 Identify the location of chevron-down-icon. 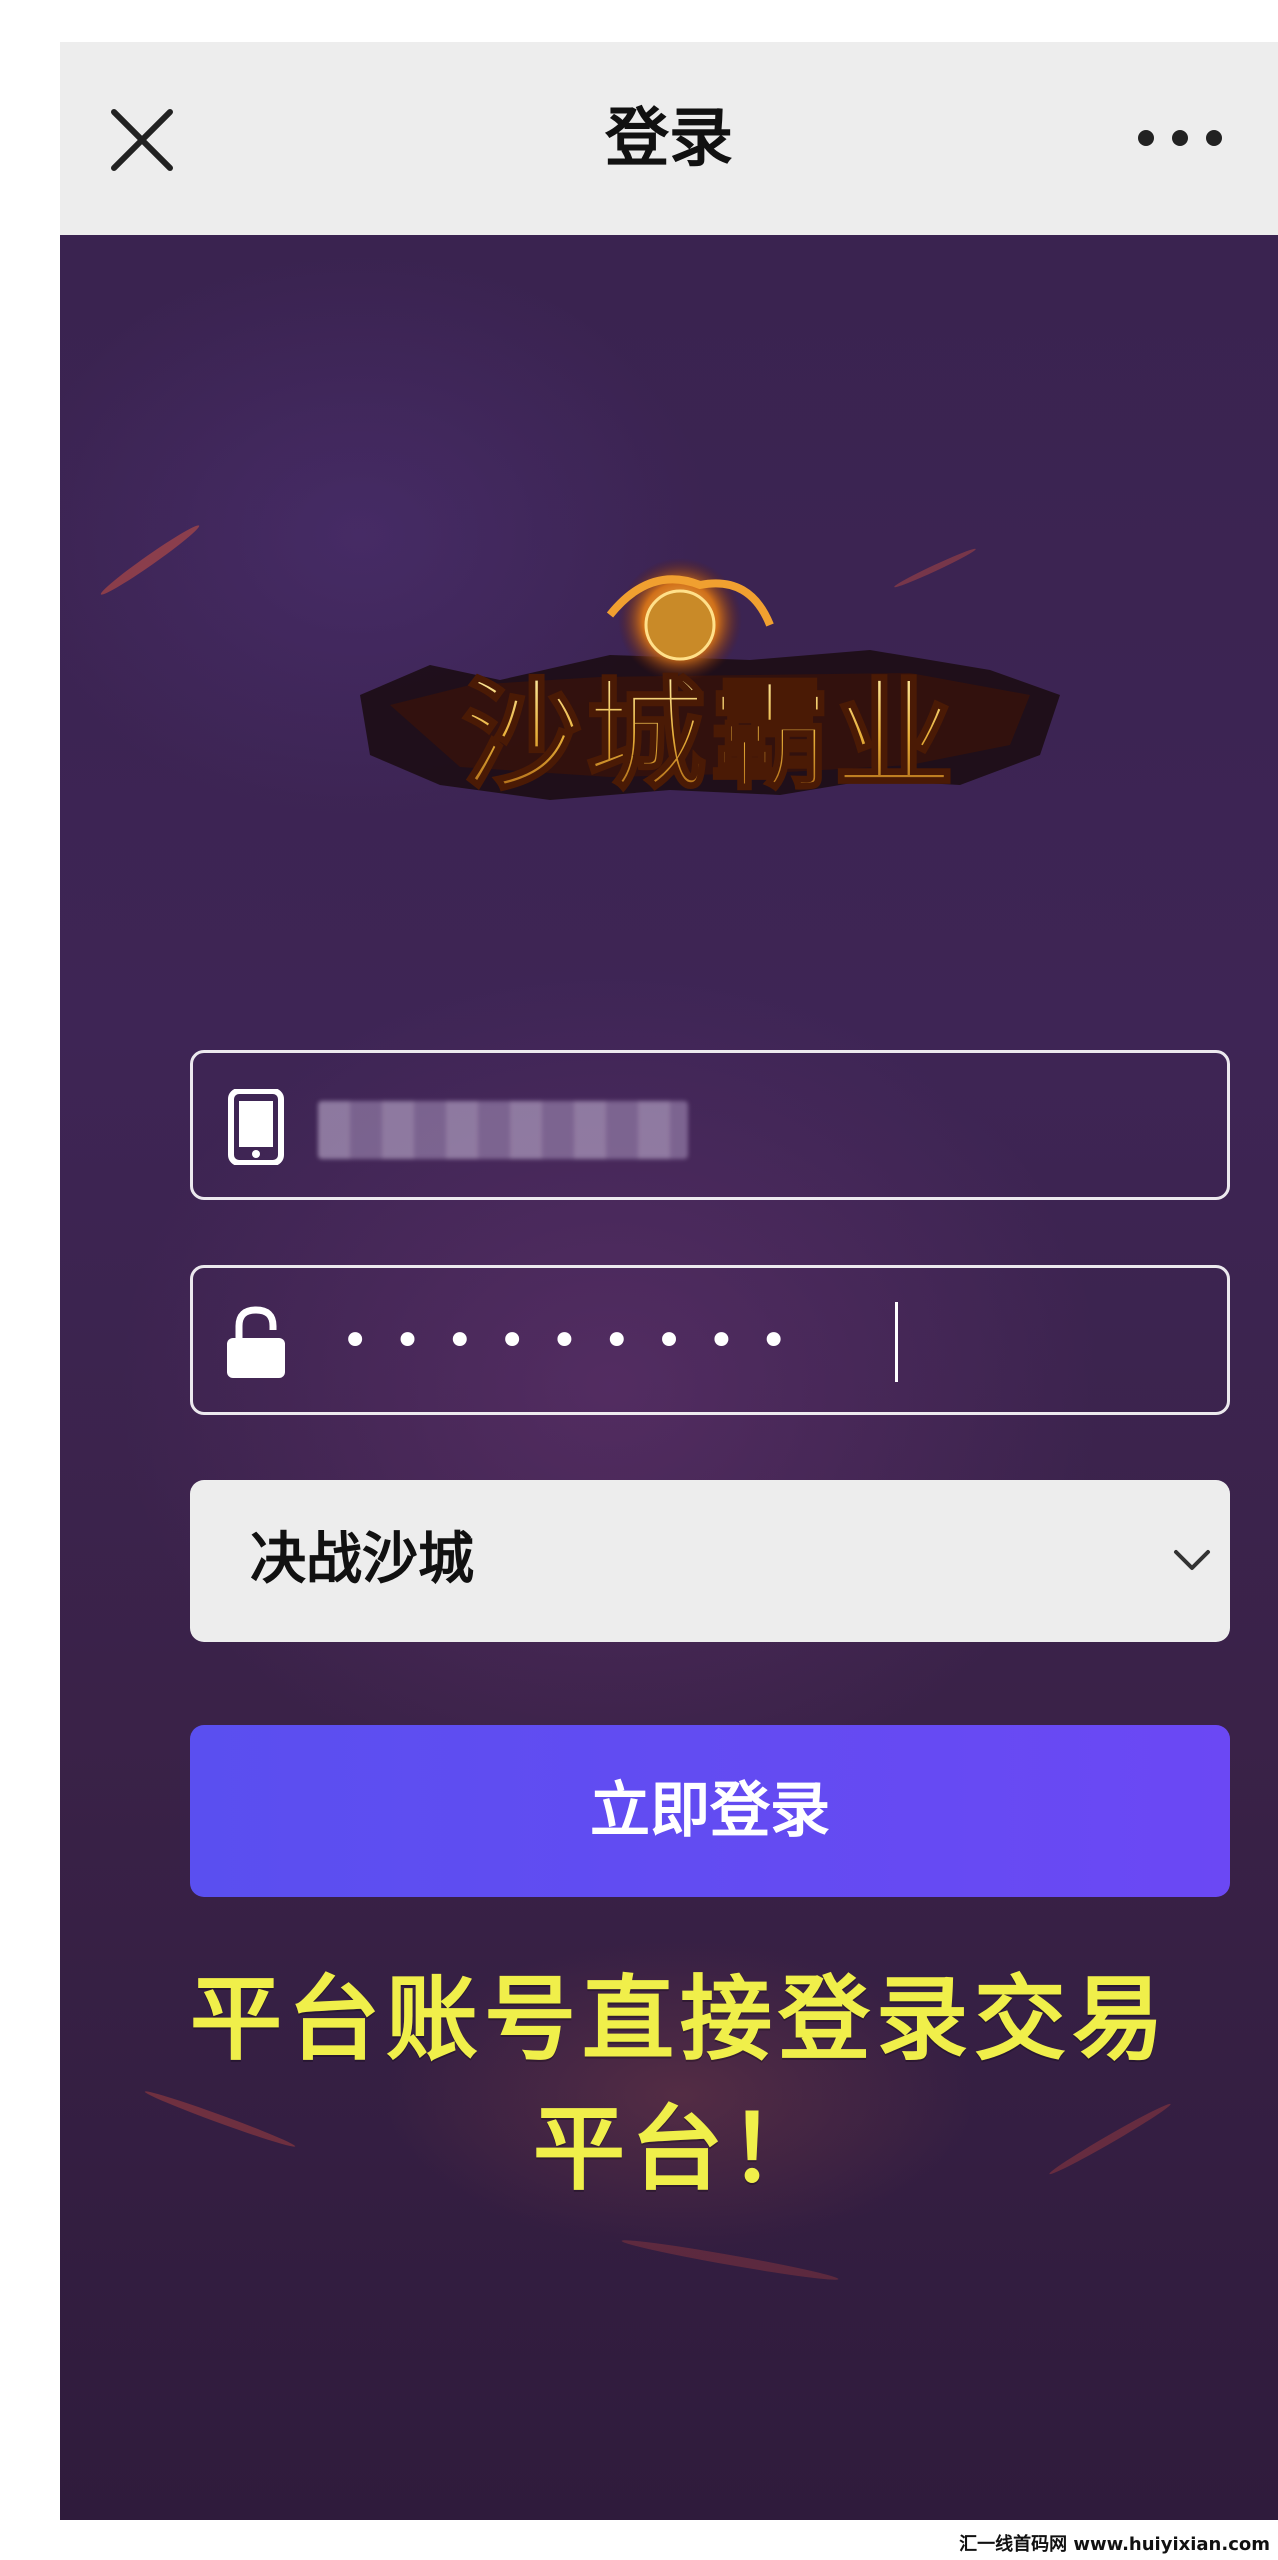
(1192, 1560).